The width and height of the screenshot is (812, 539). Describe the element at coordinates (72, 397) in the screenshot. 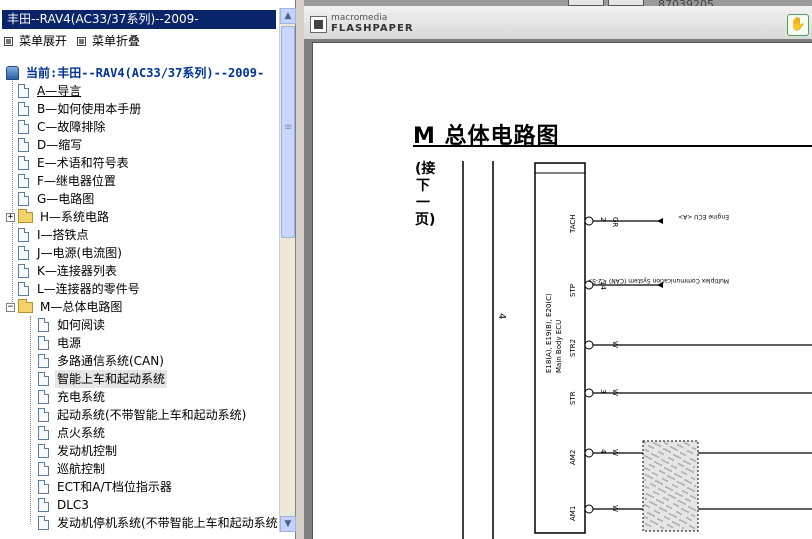

I see `tree-child-item: 充电系统` at that location.